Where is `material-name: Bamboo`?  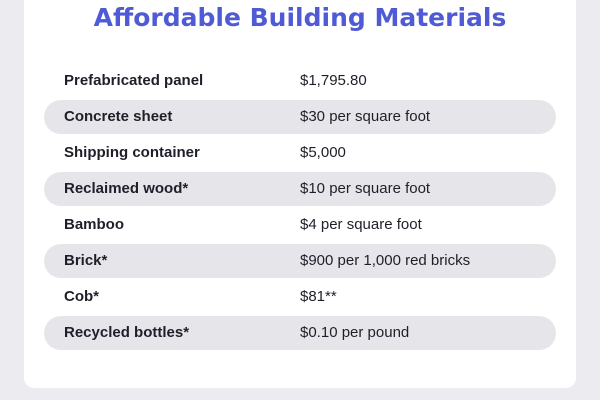 material-name: Bamboo is located at coordinates (94, 224).